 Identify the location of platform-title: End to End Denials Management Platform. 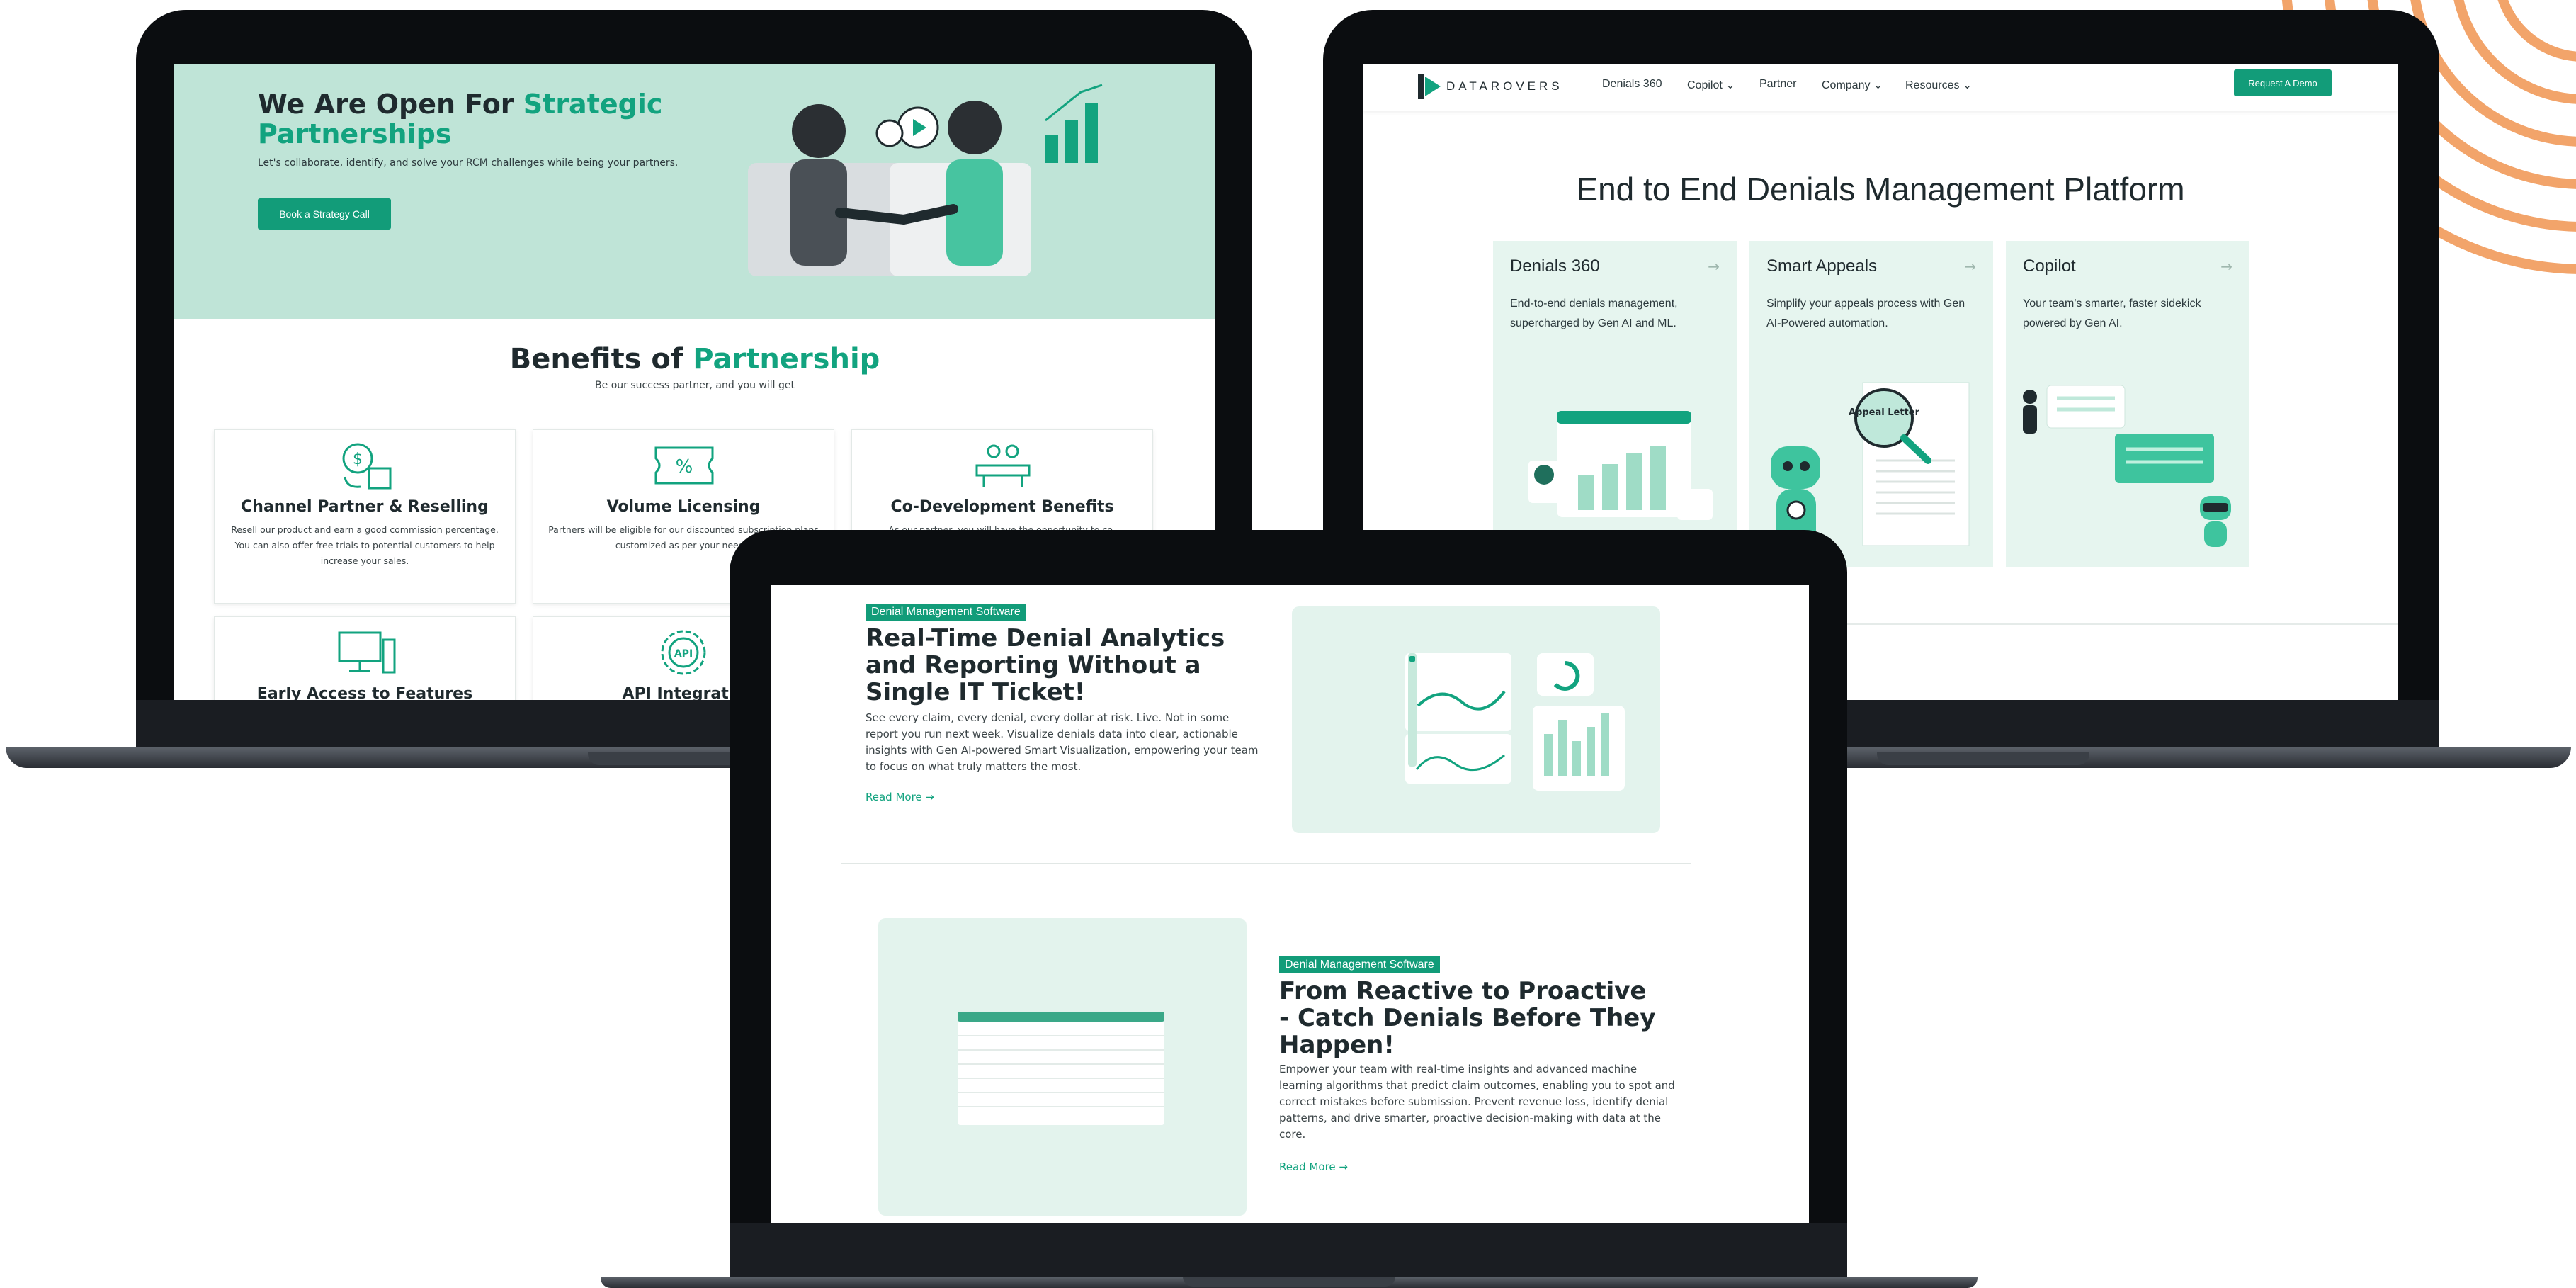
(1880, 189).